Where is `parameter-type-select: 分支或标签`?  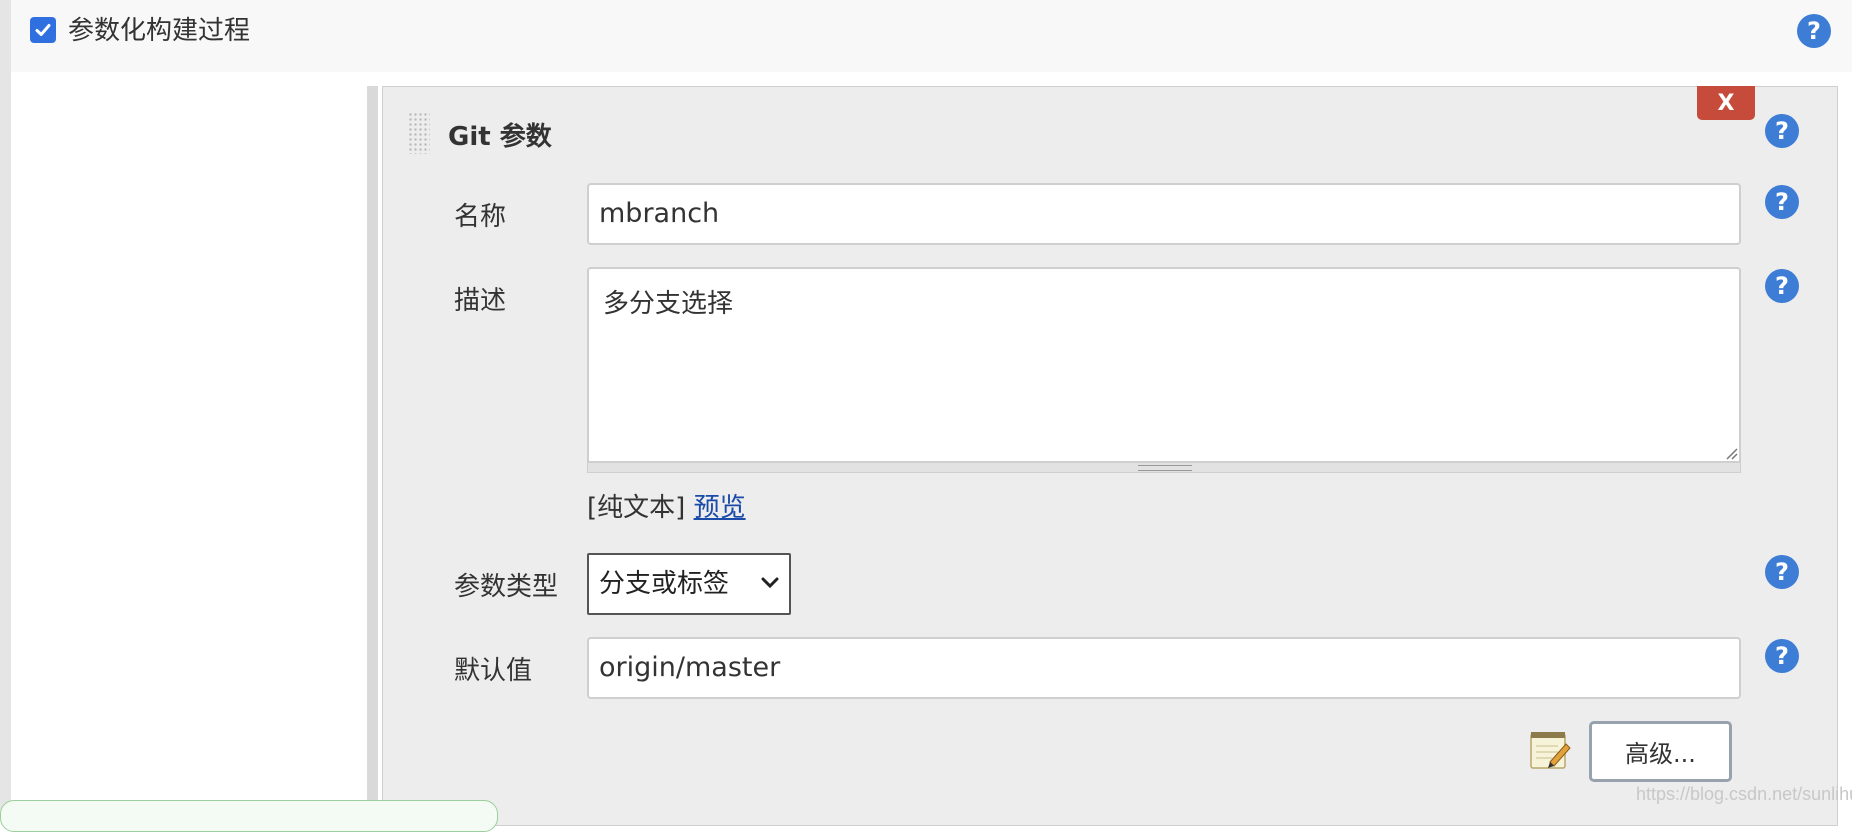
parameter-type-select: 分支或标签 is located at coordinates (689, 584).